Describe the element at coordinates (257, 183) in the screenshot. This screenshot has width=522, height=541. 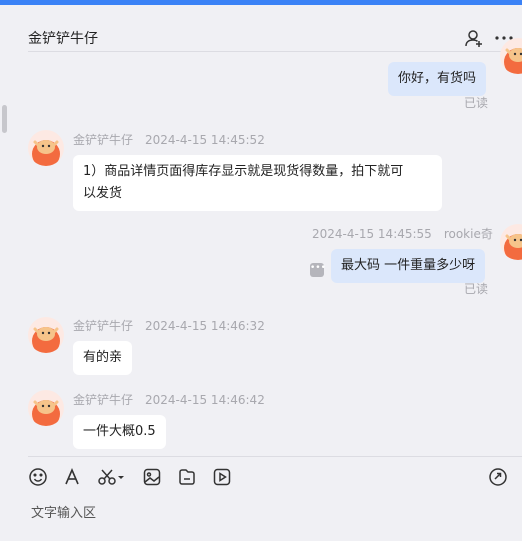
I see `message-bubble: 1）商品详情页面得库存显示就是现货得数量，拍下就可 以发货` at that location.